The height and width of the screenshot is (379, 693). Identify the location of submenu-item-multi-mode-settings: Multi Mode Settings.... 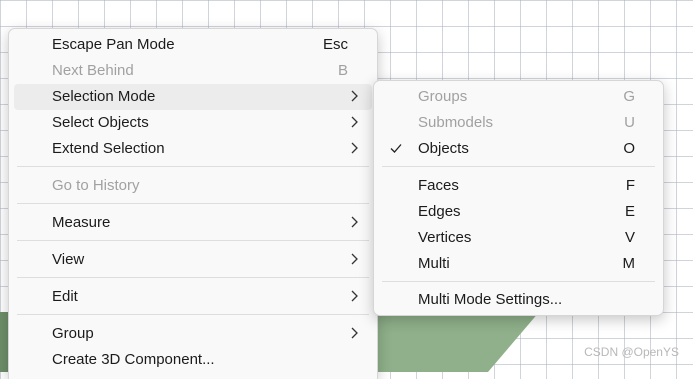
(518, 300).